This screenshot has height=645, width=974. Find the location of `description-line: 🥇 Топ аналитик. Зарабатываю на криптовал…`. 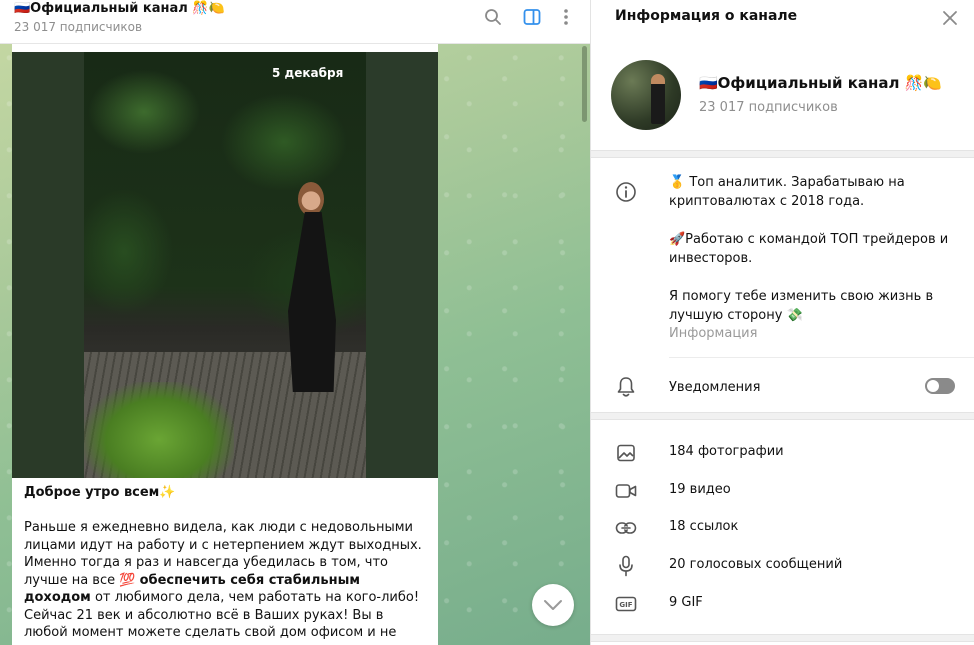

description-line: 🥇 Топ аналитик. Зарабатываю на криптовал… is located at coordinates (787, 192).